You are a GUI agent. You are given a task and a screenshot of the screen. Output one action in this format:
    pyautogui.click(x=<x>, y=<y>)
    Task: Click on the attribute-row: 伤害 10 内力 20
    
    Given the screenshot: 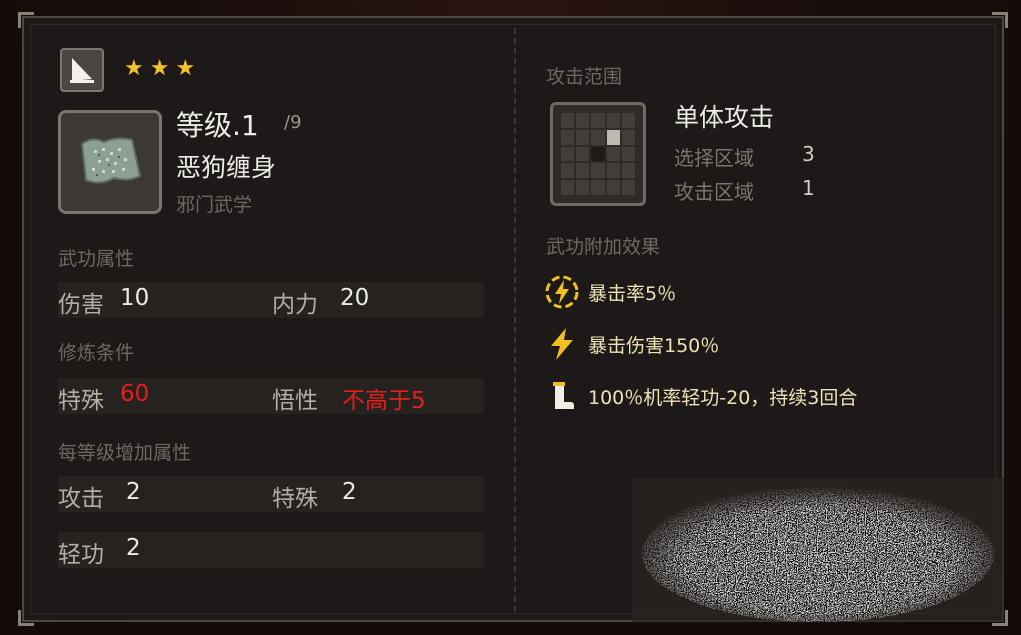 What is the action you would take?
    pyautogui.click(x=271, y=300)
    